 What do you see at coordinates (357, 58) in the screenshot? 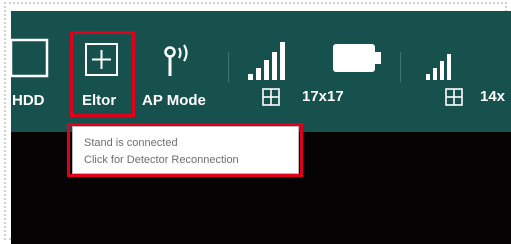
I see `battery-icon` at bounding box center [357, 58].